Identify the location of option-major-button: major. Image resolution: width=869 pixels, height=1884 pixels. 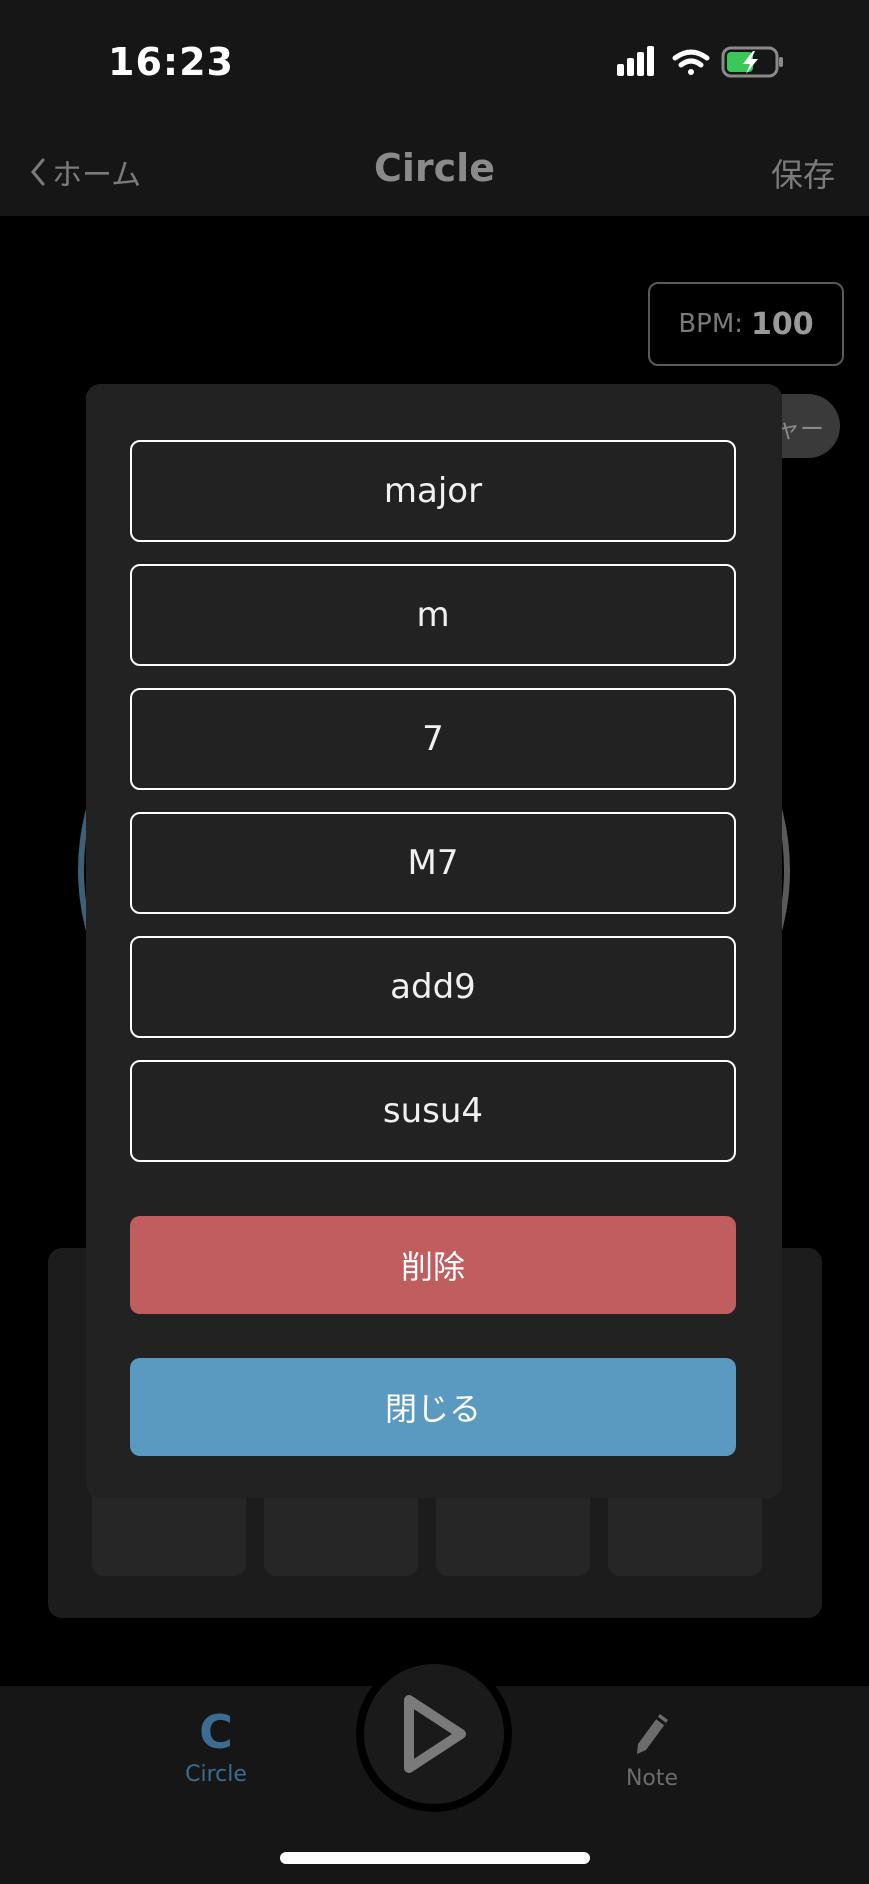
(433, 491).